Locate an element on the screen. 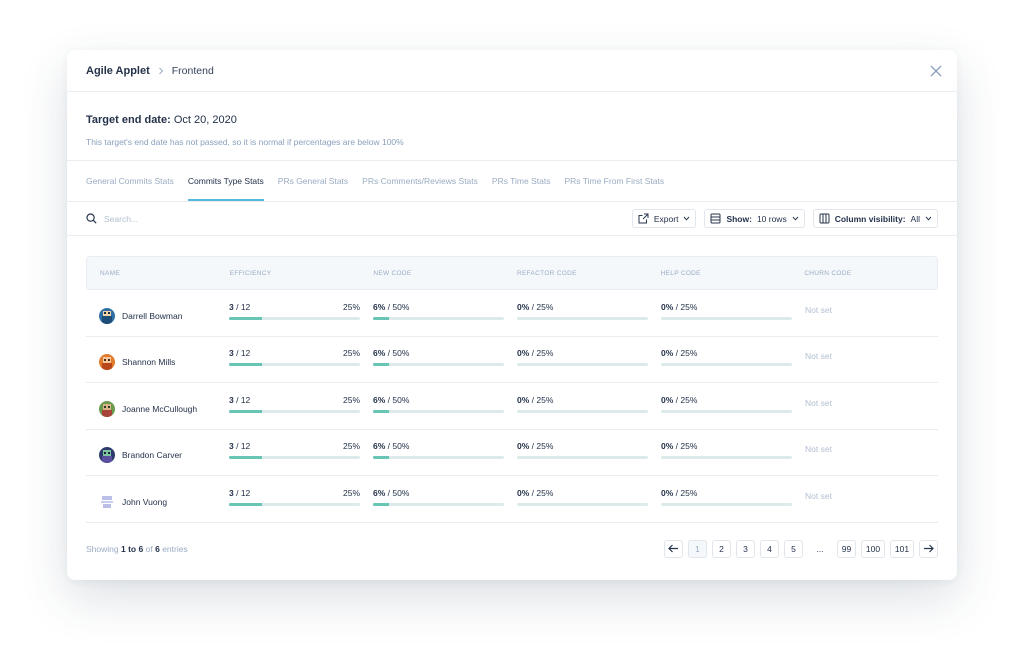 This screenshot has height=664, width=1024. prev-page-button is located at coordinates (673, 548).